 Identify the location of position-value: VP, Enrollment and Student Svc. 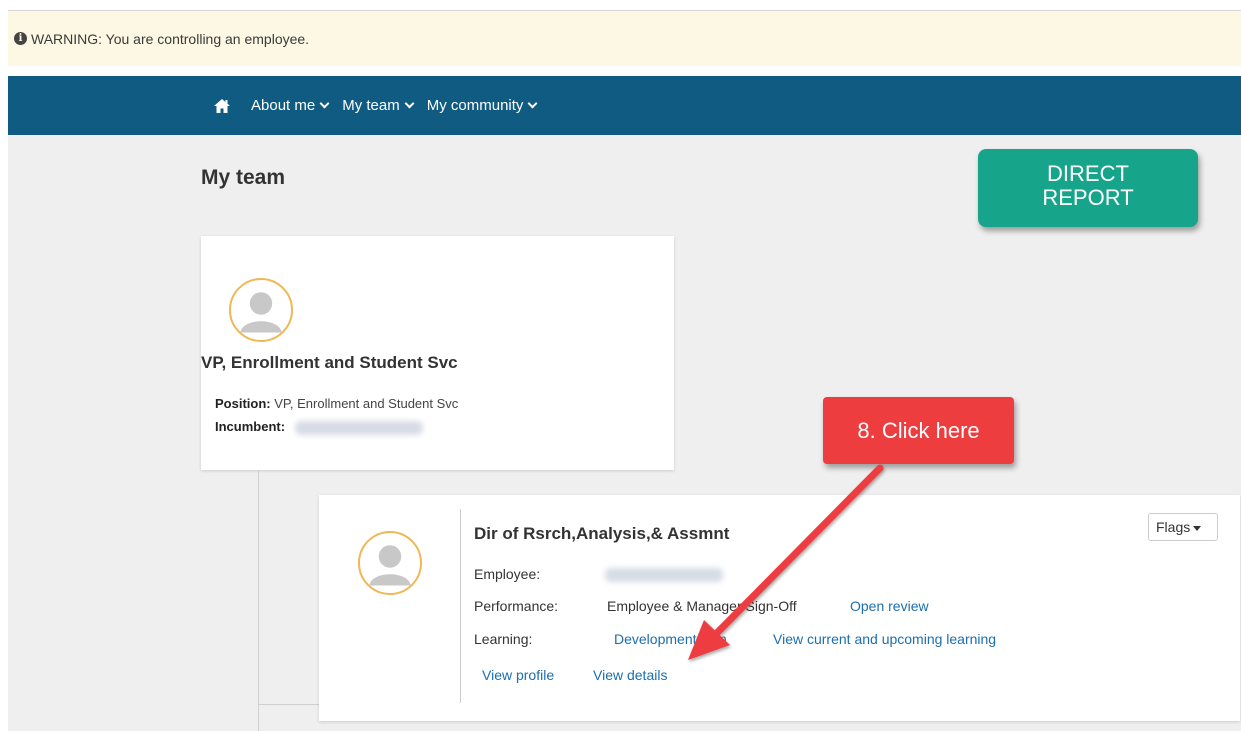
(366, 403).